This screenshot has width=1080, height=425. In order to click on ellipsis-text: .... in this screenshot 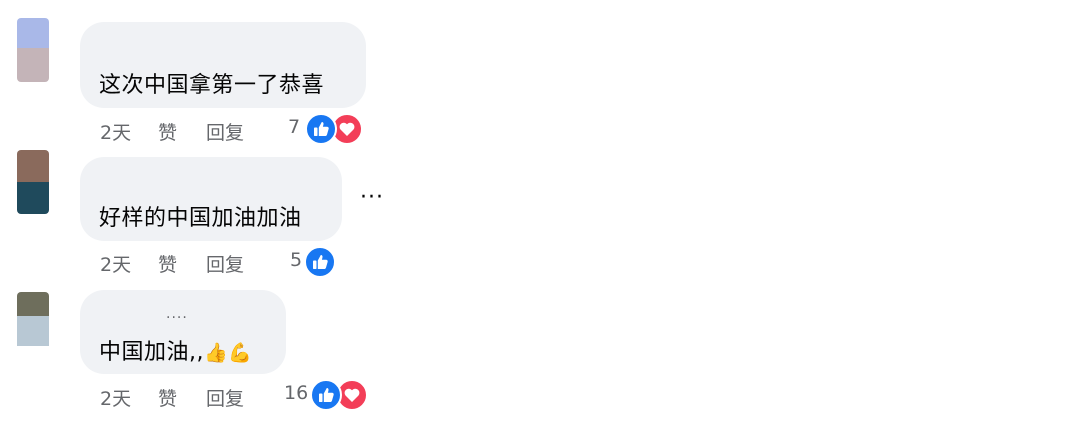, I will do `click(177, 314)`.